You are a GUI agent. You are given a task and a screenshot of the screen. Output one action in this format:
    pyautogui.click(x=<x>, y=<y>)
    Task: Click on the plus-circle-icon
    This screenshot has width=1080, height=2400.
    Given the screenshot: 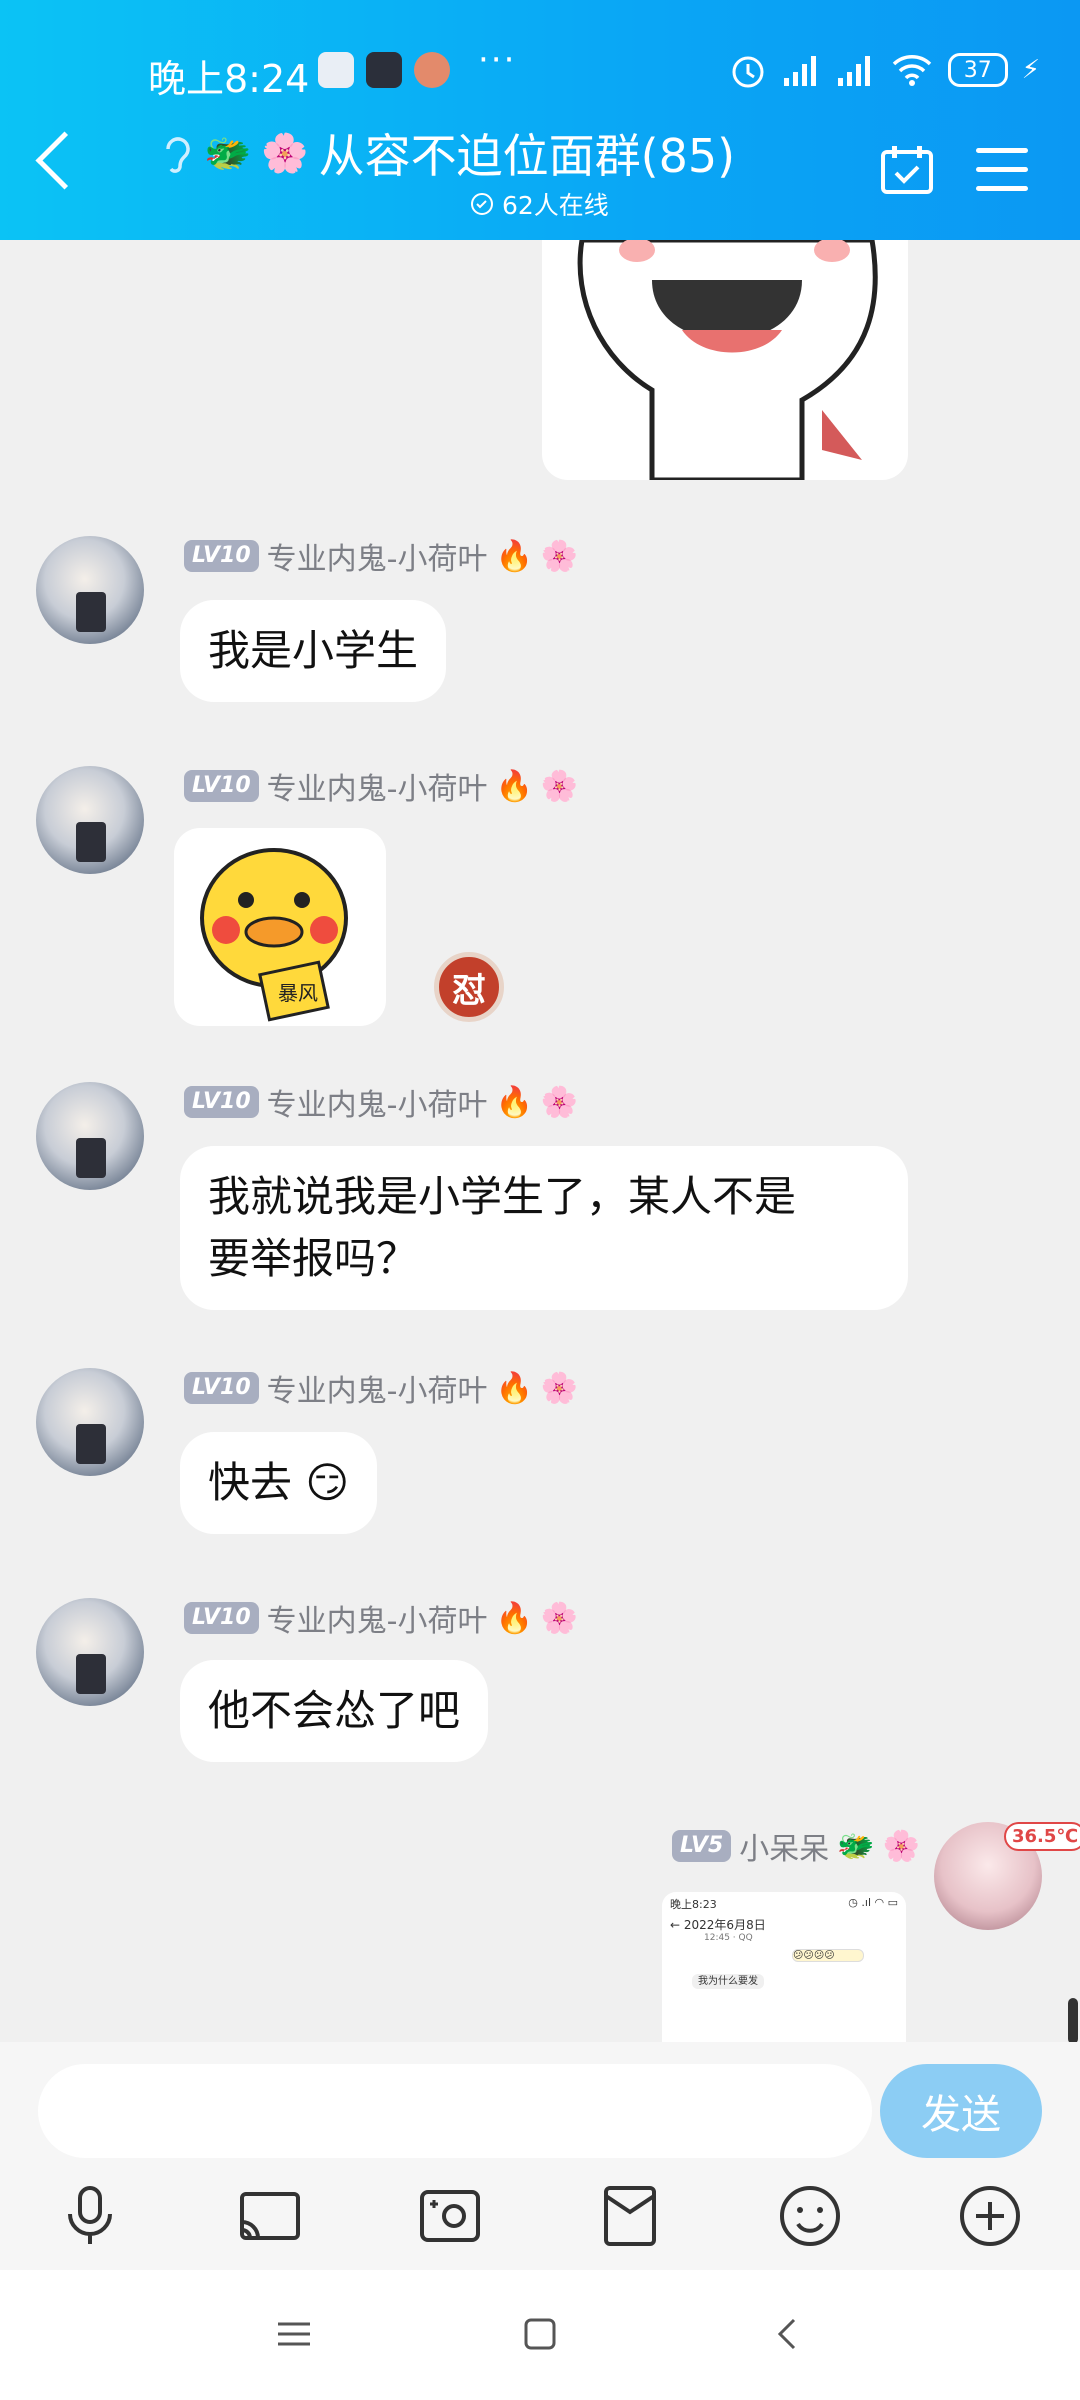 What is the action you would take?
    pyautogui.click(x=990, y=2216)
    